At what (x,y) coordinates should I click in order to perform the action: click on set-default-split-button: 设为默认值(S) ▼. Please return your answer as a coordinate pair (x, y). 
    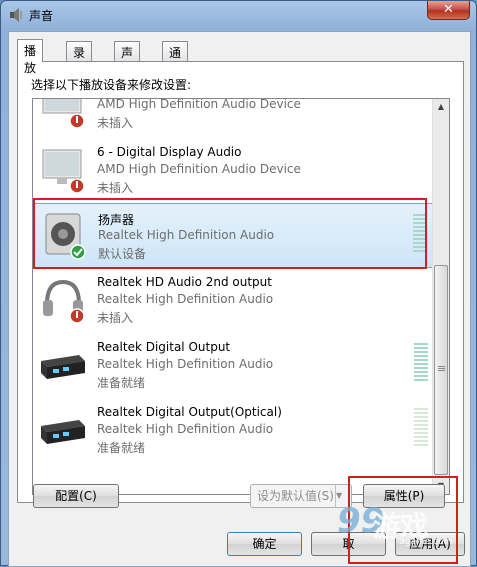
    Looking at the image, I should click on (301, 496).